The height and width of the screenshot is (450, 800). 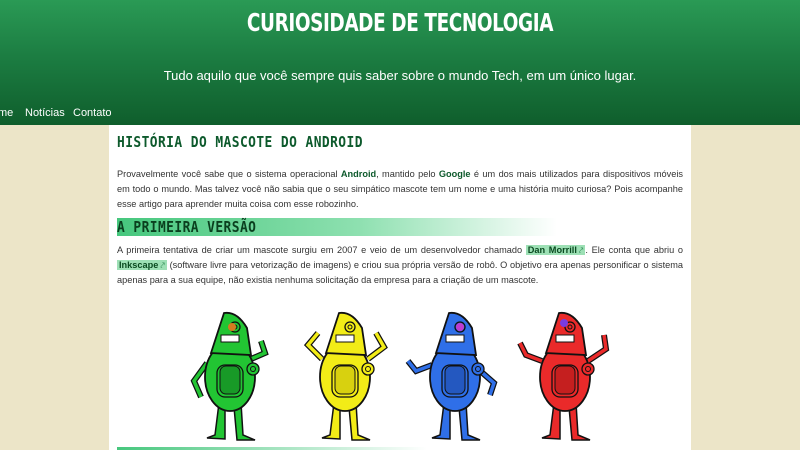 I want to click on red-robot, so click(x=563, y=376).